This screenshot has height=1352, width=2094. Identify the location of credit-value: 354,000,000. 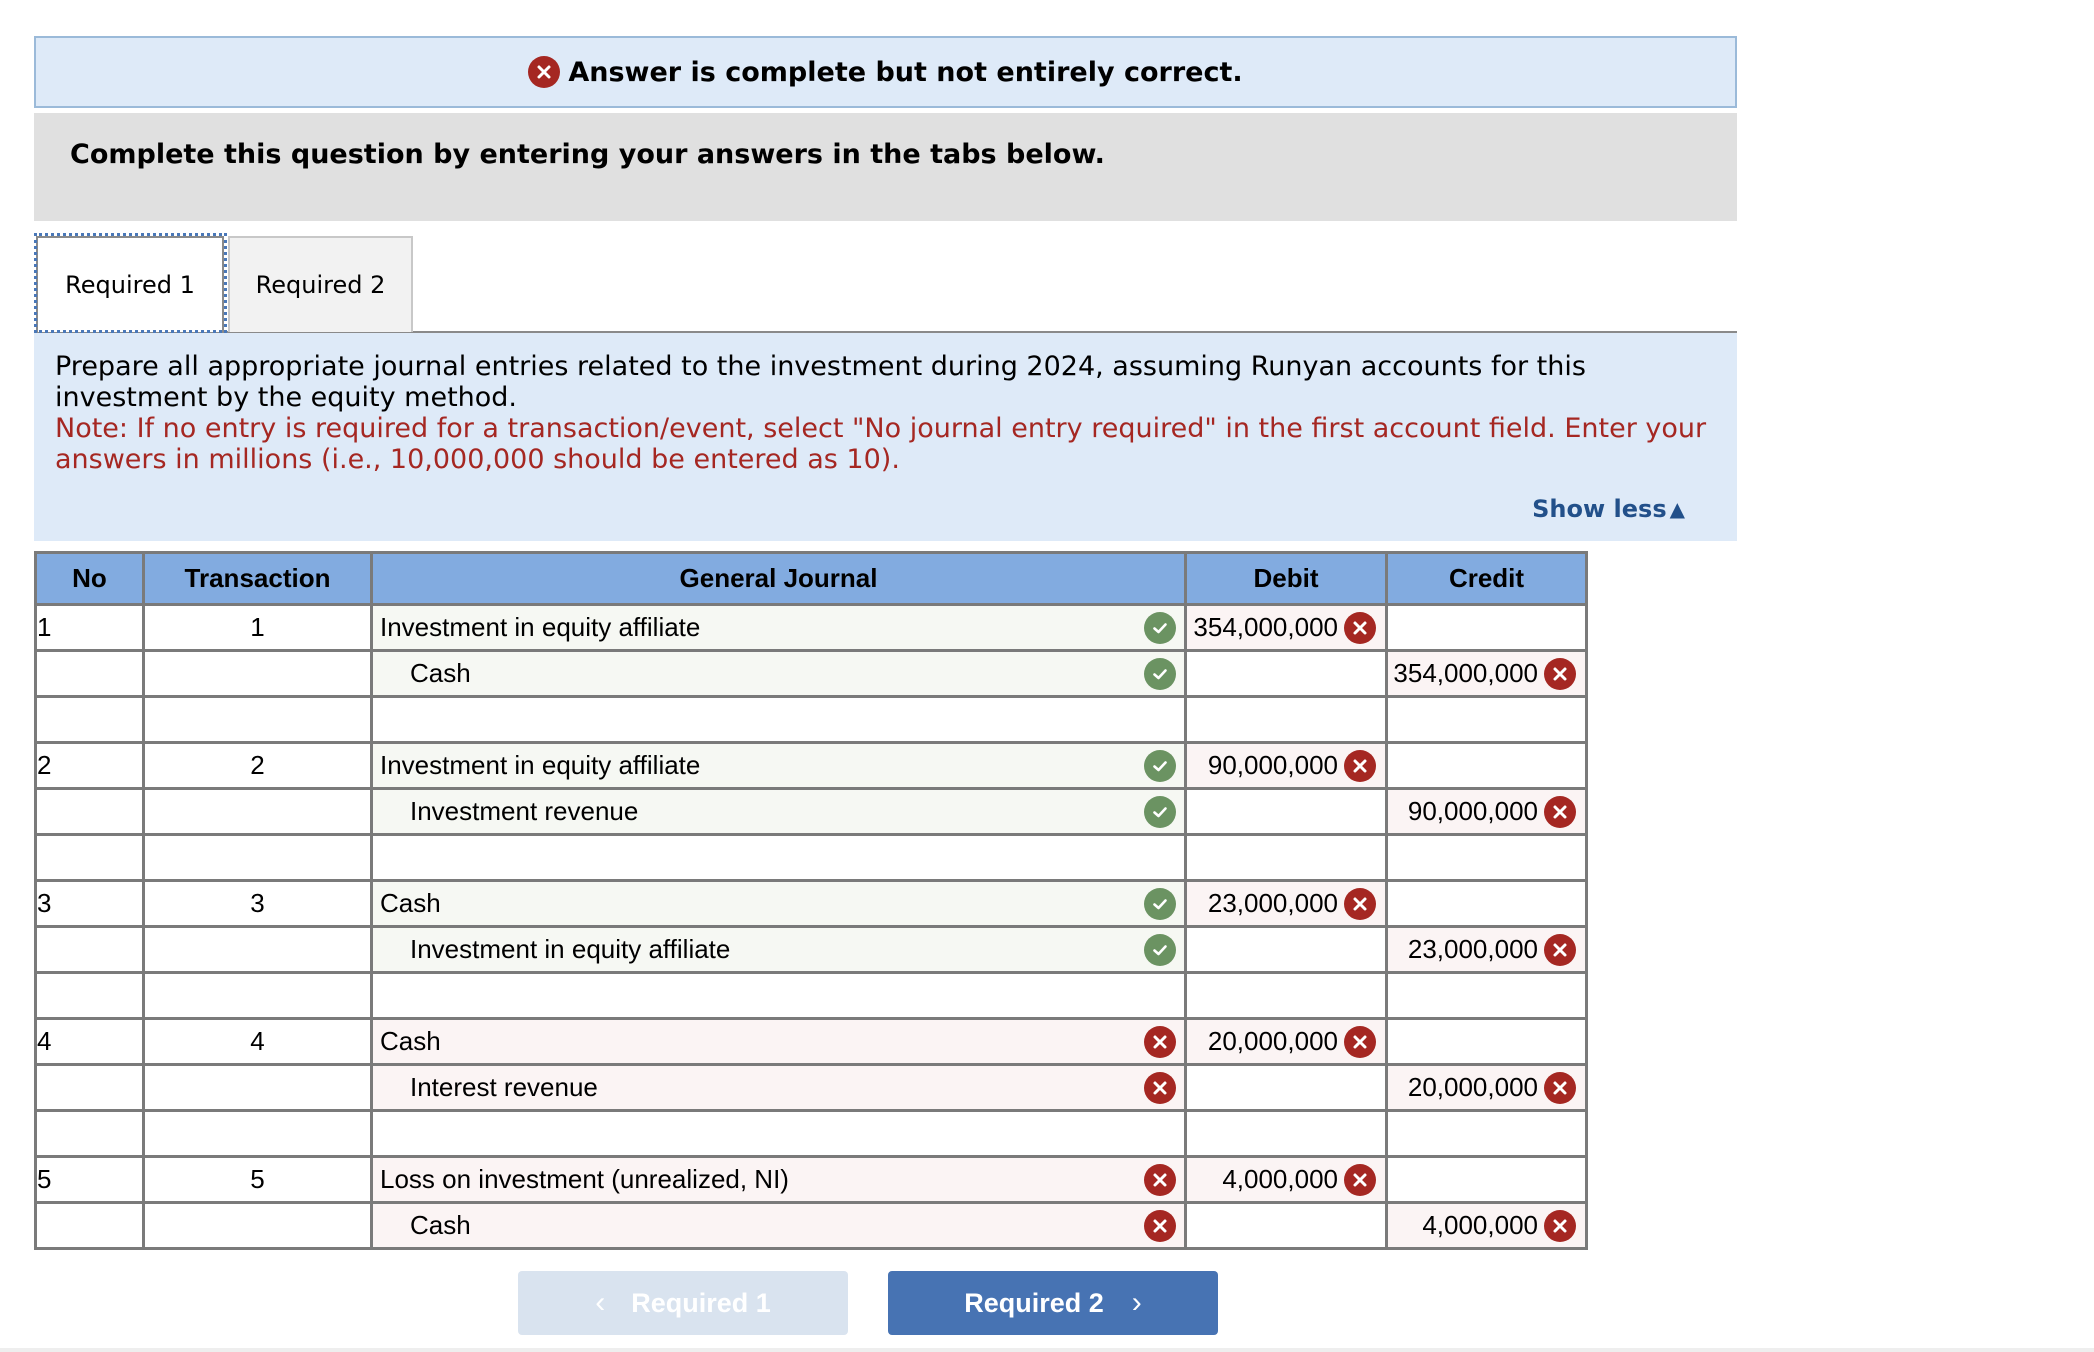
(1465, 673).